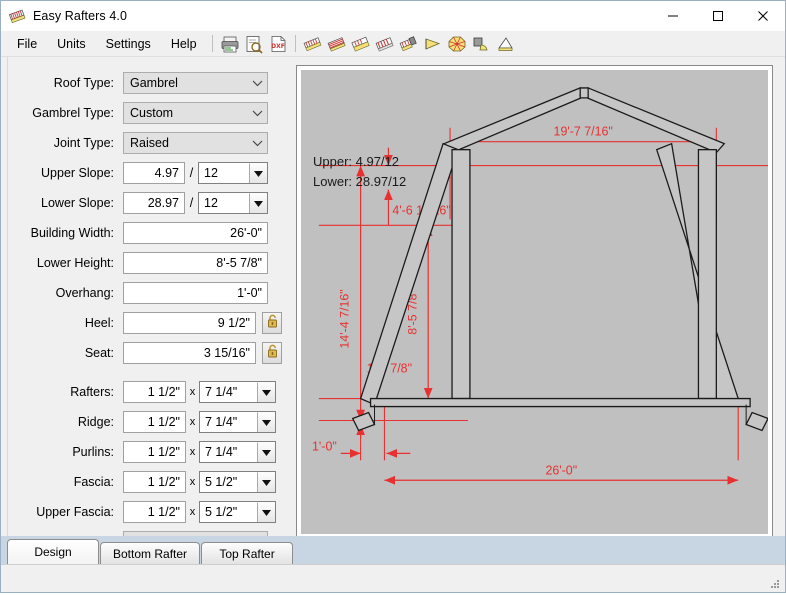 This screenshot has width=786, height=595. I want to click on gambrel-type-label: Gambrel Type:, so click(73, 113).